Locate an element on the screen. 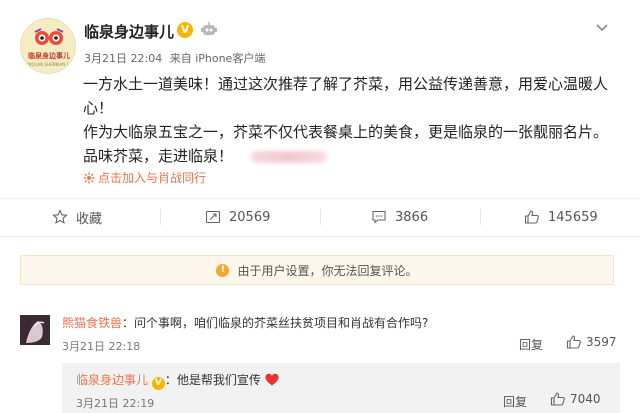 The height and width of the screenshot is (413, 640). notice-text: 由于用户设置，你无法回复评论。 is located at coordinates (327, 270).